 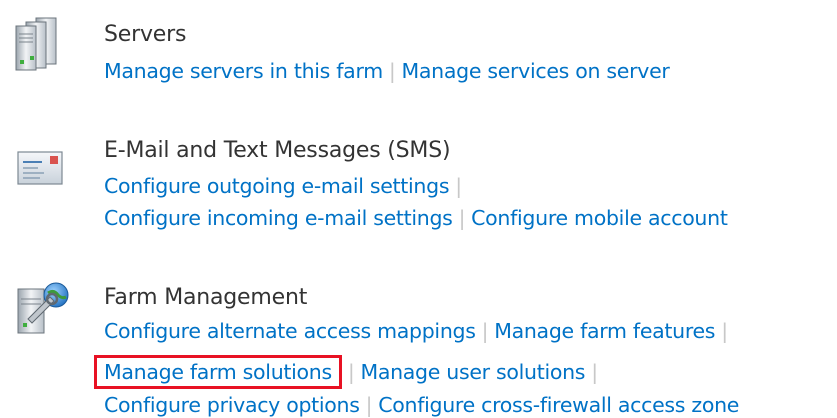 What do you see at coordinates (206, 297) in the screenshot?
I see `section-title: Farm Management` at bounding box center [206, 297].